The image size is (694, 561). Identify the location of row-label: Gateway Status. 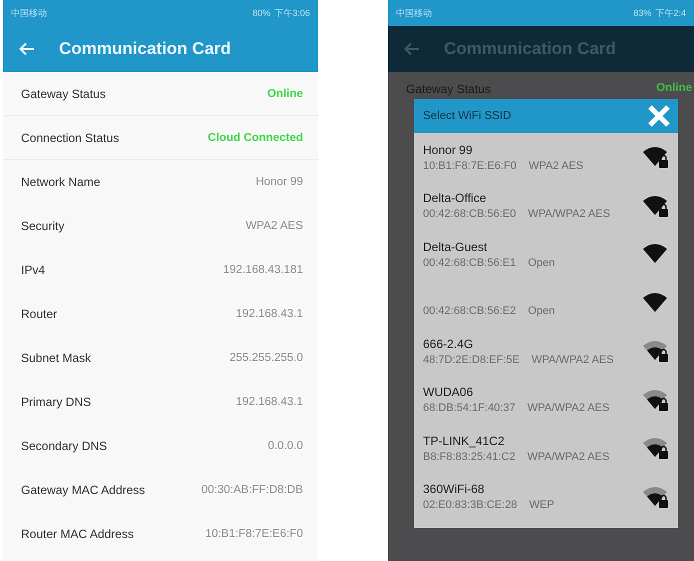
(63, 93).